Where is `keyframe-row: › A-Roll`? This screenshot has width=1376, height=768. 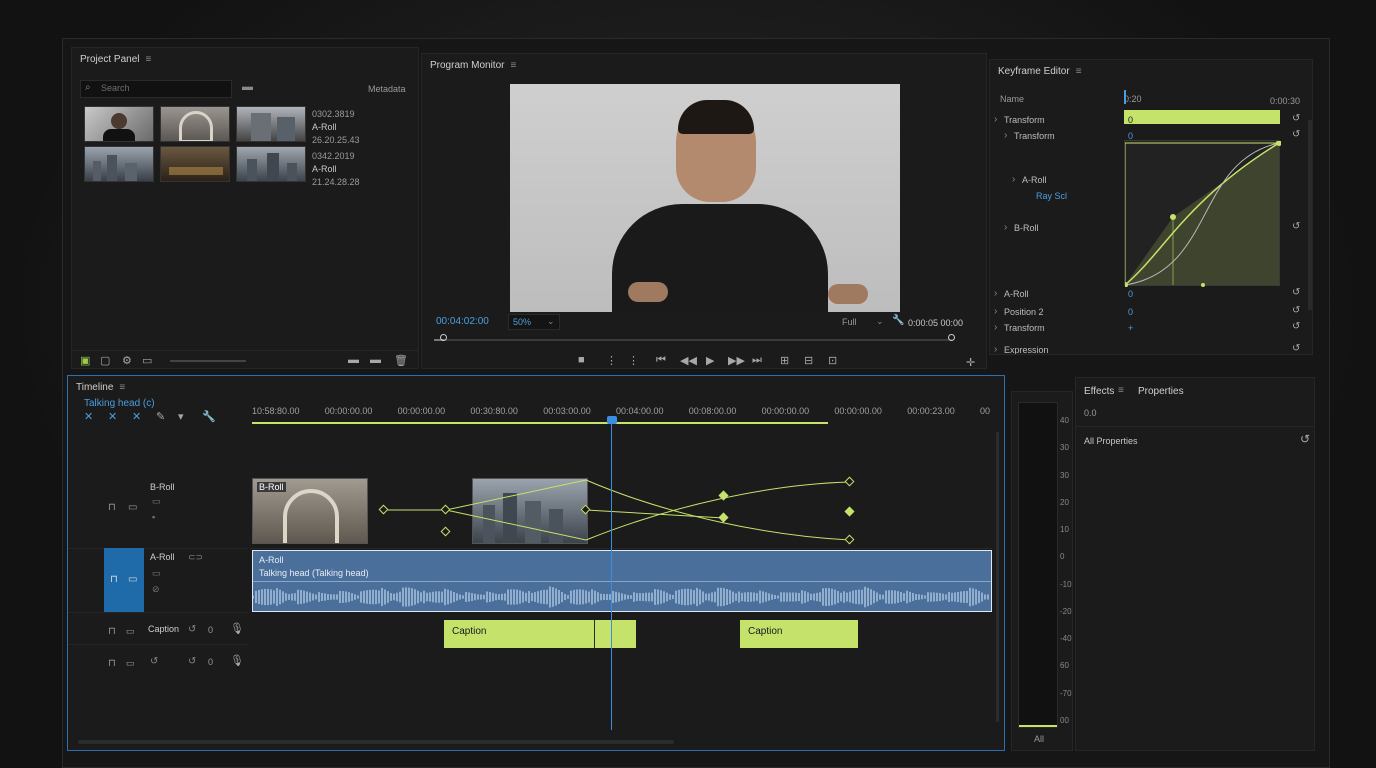 keyframe-row: › A-Roll is located at coordinates (1150, 181).